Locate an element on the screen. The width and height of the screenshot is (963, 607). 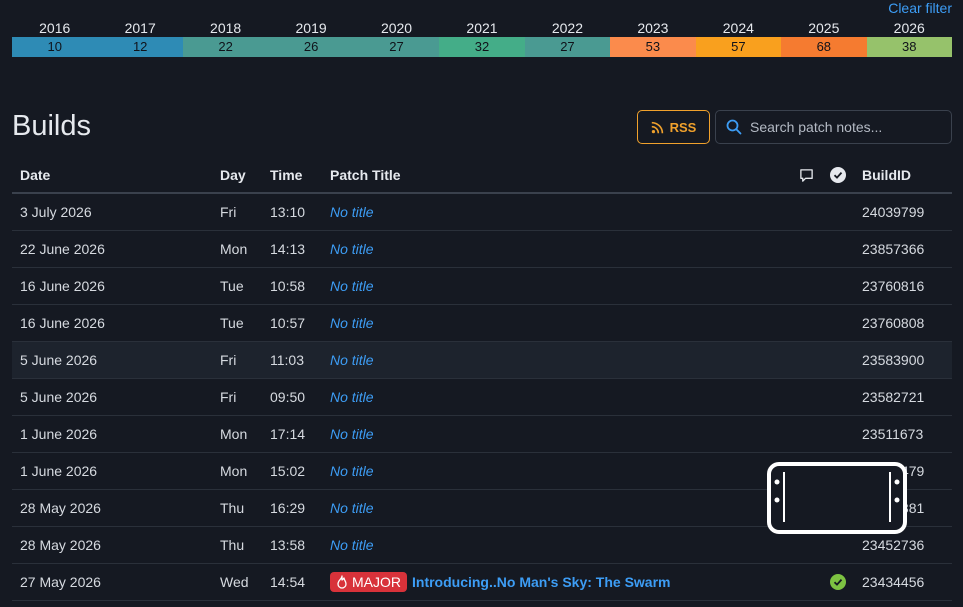
major-badge: MAJOR is located at coordinates (368, 582).